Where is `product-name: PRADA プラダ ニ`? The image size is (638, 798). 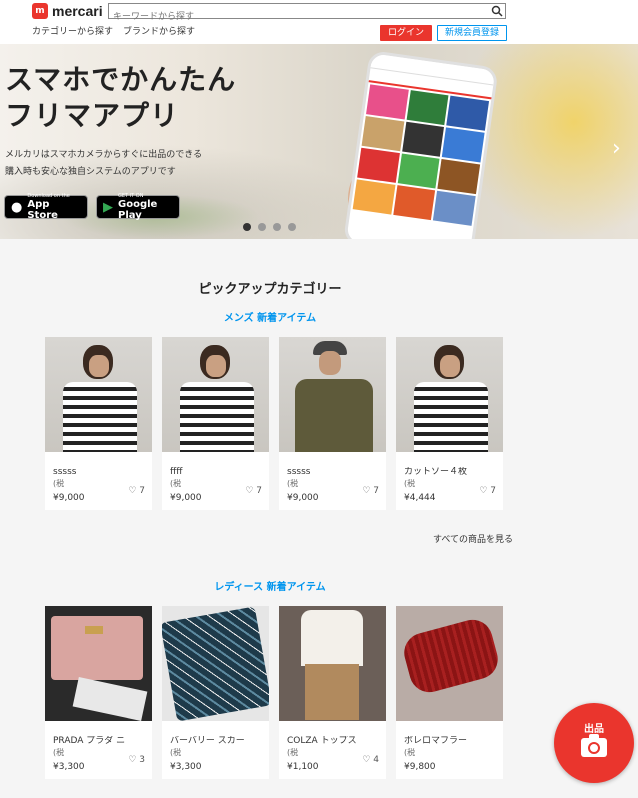 product-name: PRADA プラダ ニ is located at coordinates (89, 741).